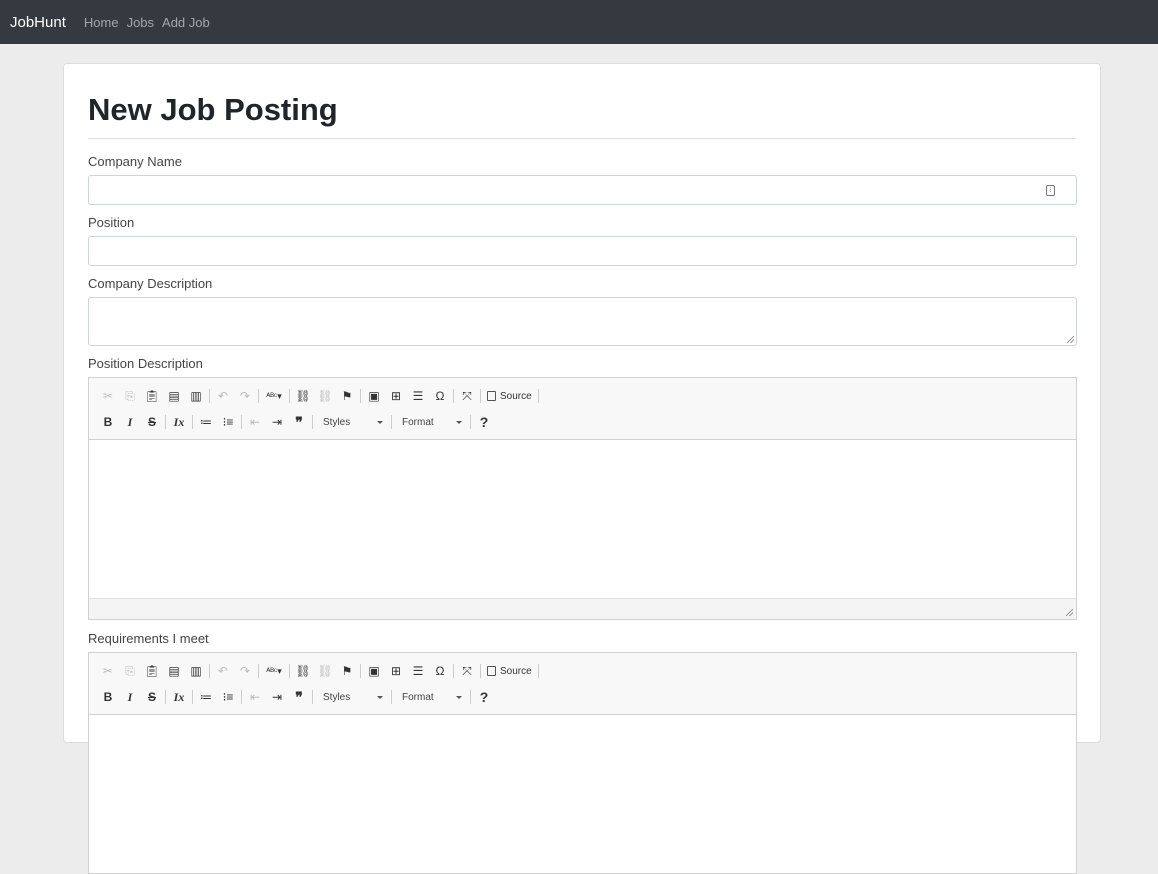 Image resolution: width=1158 pixels, height=874 pixels. I want to click on autofill-icon: ⁝, so click(1050, 190).